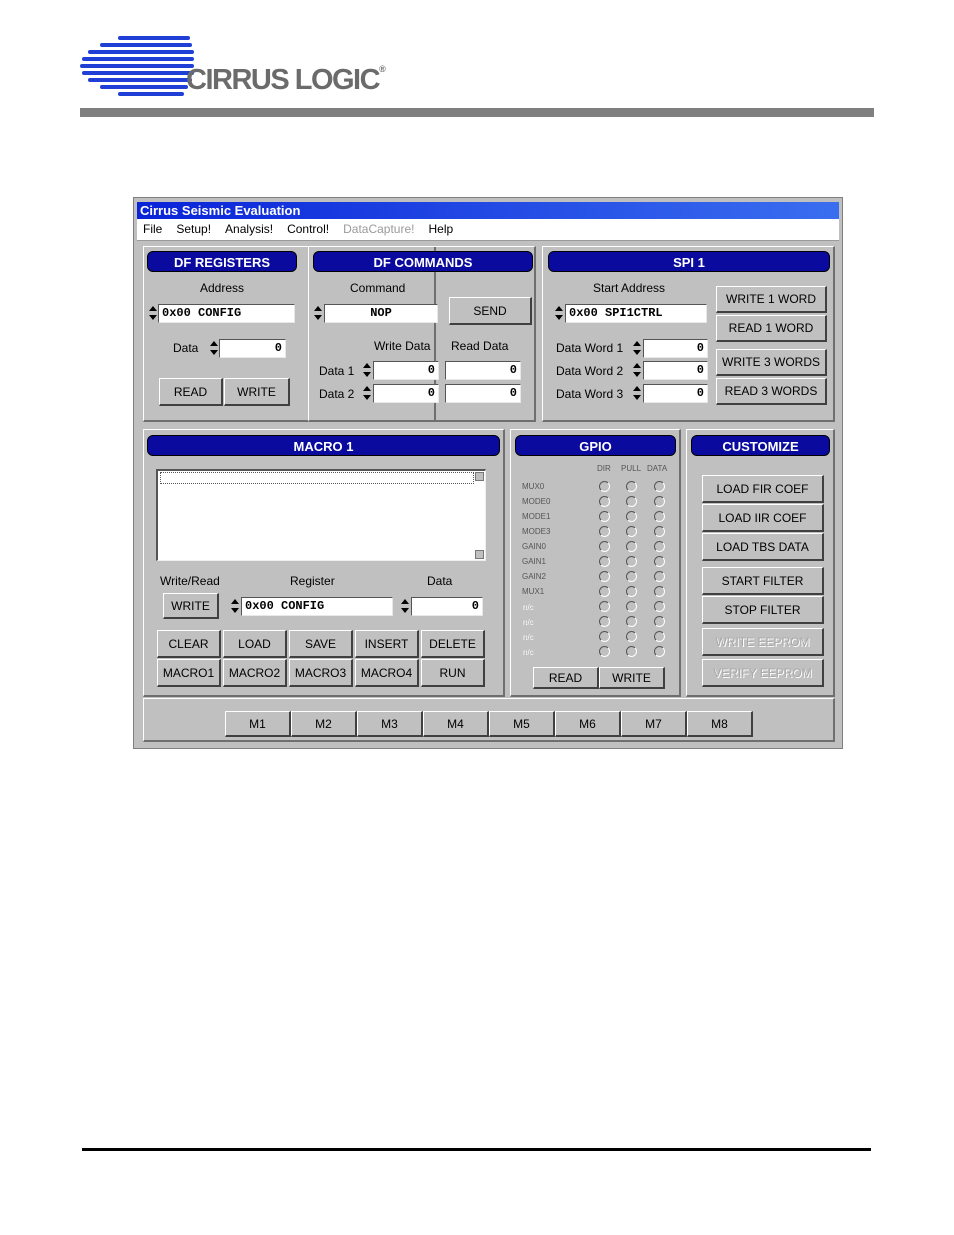  Describe the element at coordinates (771, 328) in the screenshot. I see `read-1-word-button: READ 1 WORD` at that location.